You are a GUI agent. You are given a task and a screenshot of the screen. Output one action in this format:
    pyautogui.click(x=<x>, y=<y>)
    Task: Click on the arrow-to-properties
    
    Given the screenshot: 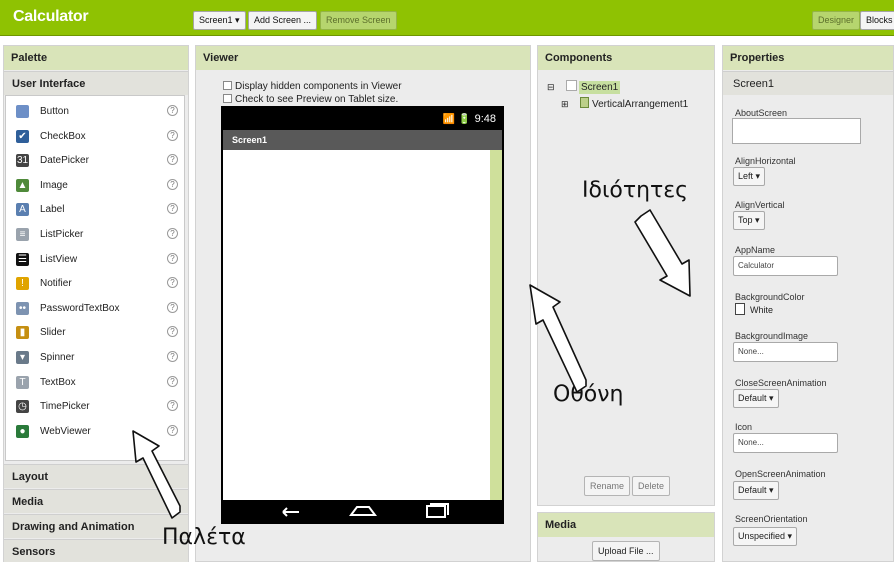 What is the action you would take?
    pyautogui.click(x=662, y=253)
    